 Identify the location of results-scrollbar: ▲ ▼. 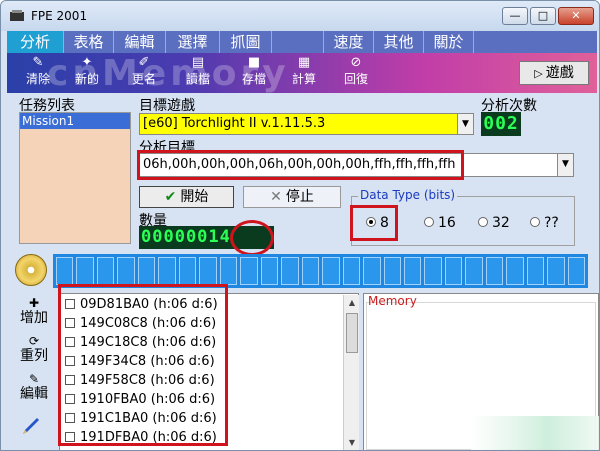
(351, 372).